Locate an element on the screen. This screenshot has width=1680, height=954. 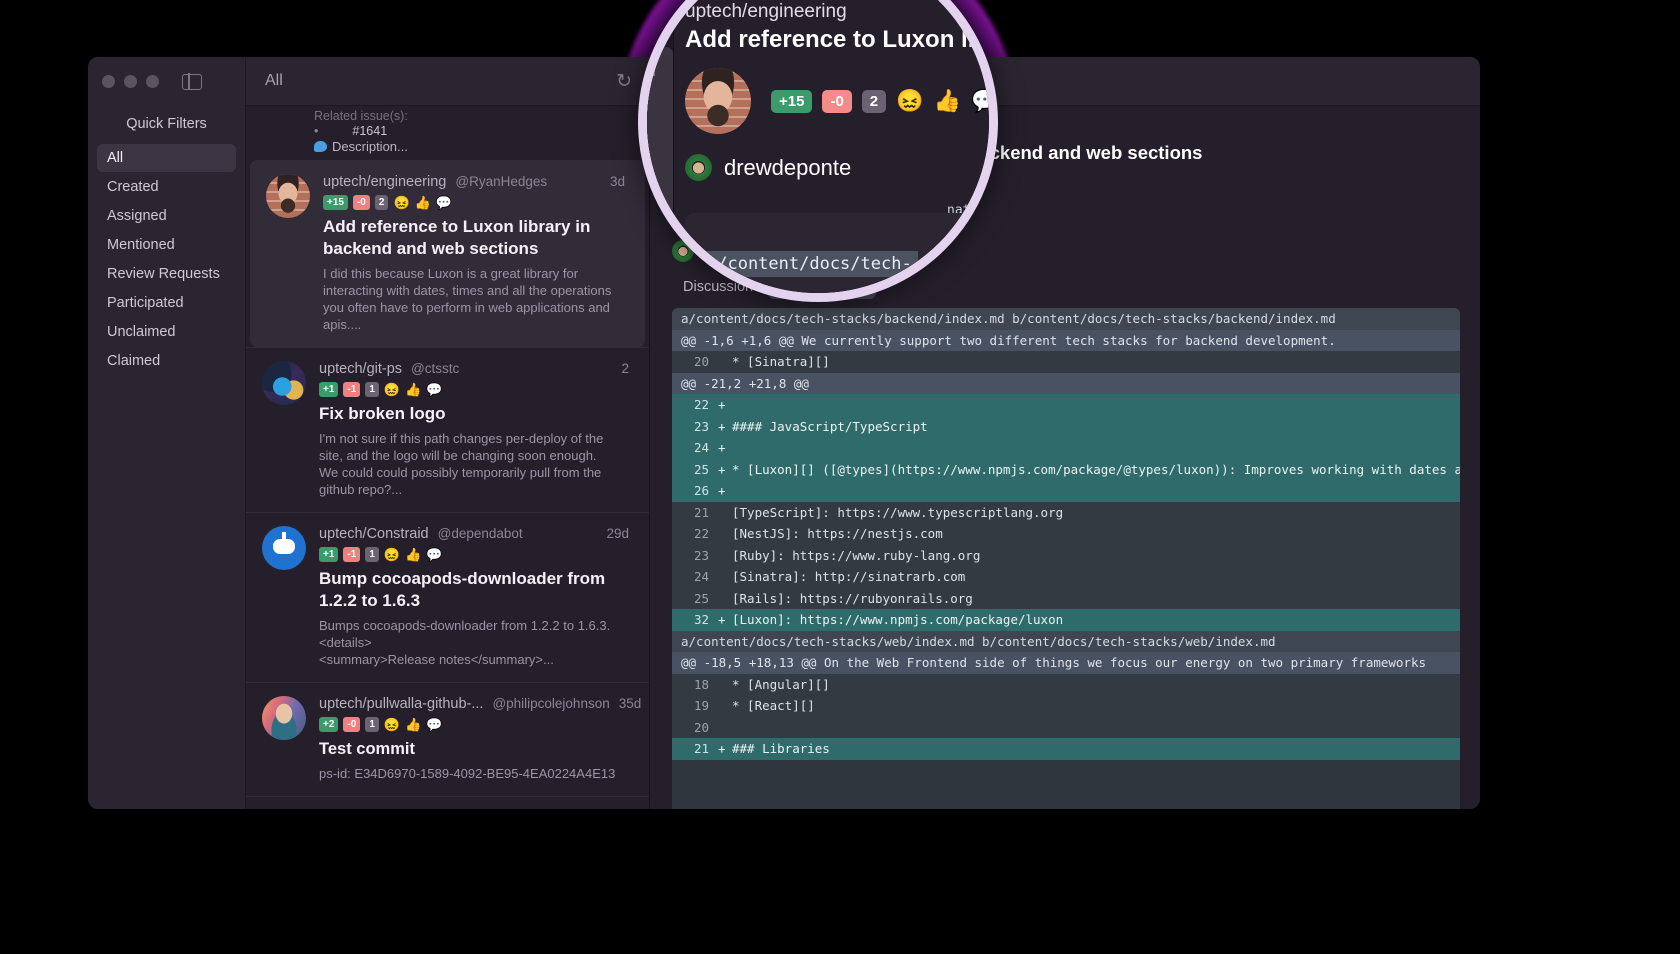
diff-code: * [Sinatra][] is located at coordinates (781, 361).